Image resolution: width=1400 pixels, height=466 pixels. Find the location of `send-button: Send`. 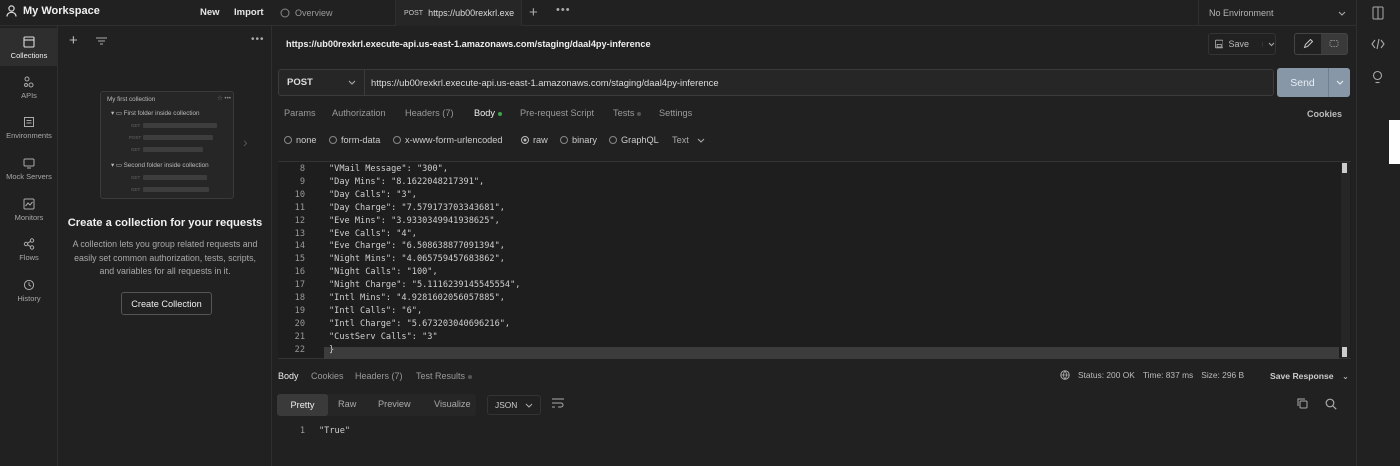

send-button: Send is located at coordinates (1313, 82).